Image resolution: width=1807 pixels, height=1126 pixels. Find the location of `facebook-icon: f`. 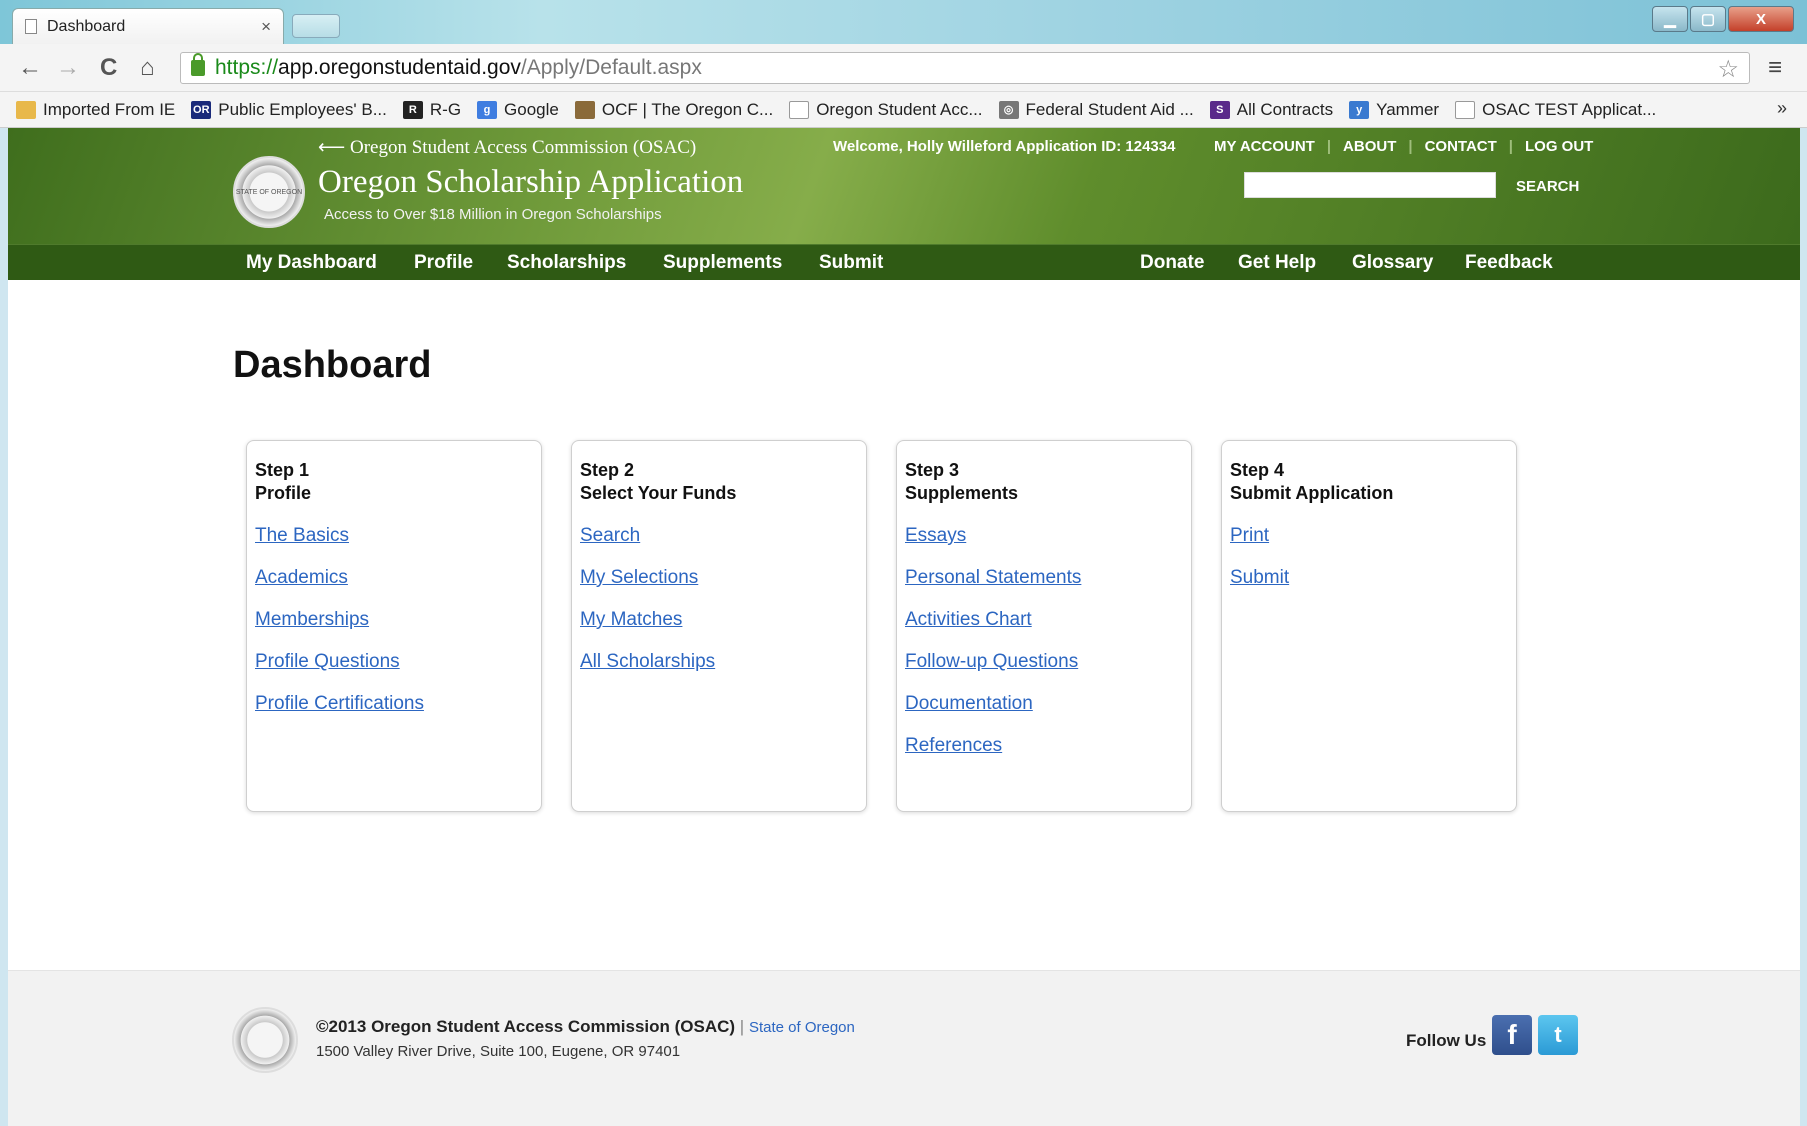

facebook-icon: f is located at coordinates (1512, 1035).